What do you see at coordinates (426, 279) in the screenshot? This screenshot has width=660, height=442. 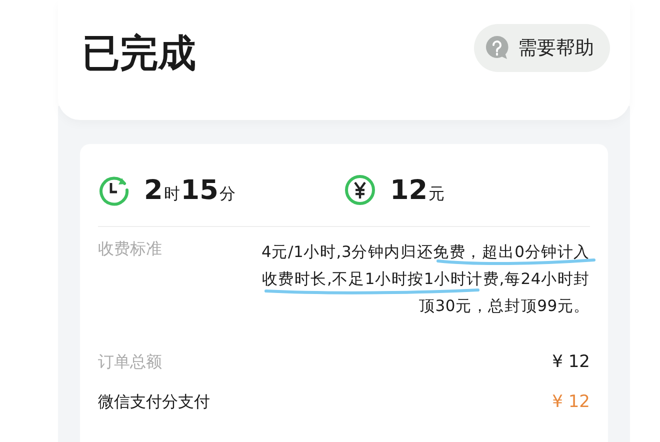 I see `fee-rule-text: 4元/1小时,3分钟内归还免费，超出0分钟计入 收费时长,不足1小时按1小时计费,每24小时封 顶30元，总封顶99元。` at bounding box center [426, 279].